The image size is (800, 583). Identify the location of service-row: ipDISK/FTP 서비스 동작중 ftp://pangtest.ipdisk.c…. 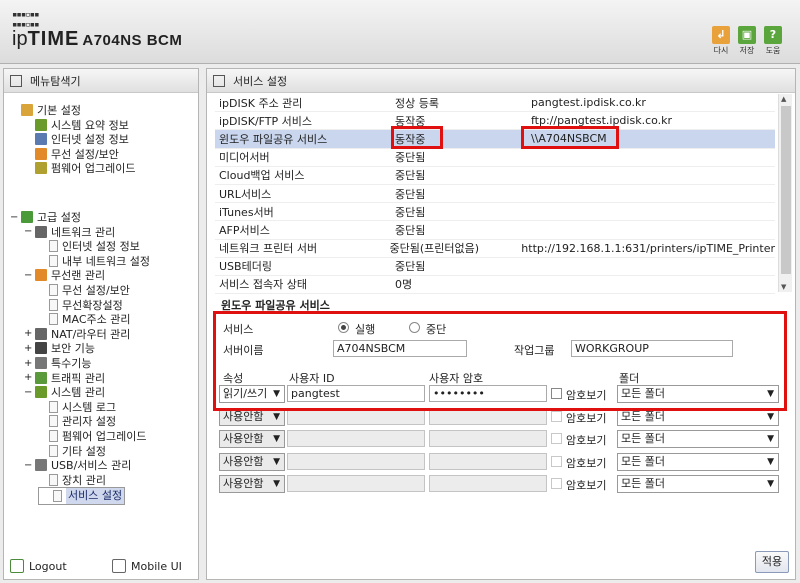
(495, 121).